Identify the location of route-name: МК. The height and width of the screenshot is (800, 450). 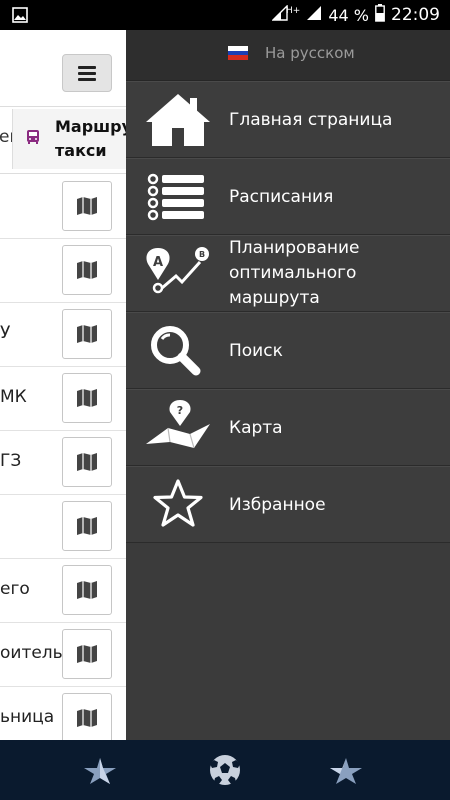
(13, 397).